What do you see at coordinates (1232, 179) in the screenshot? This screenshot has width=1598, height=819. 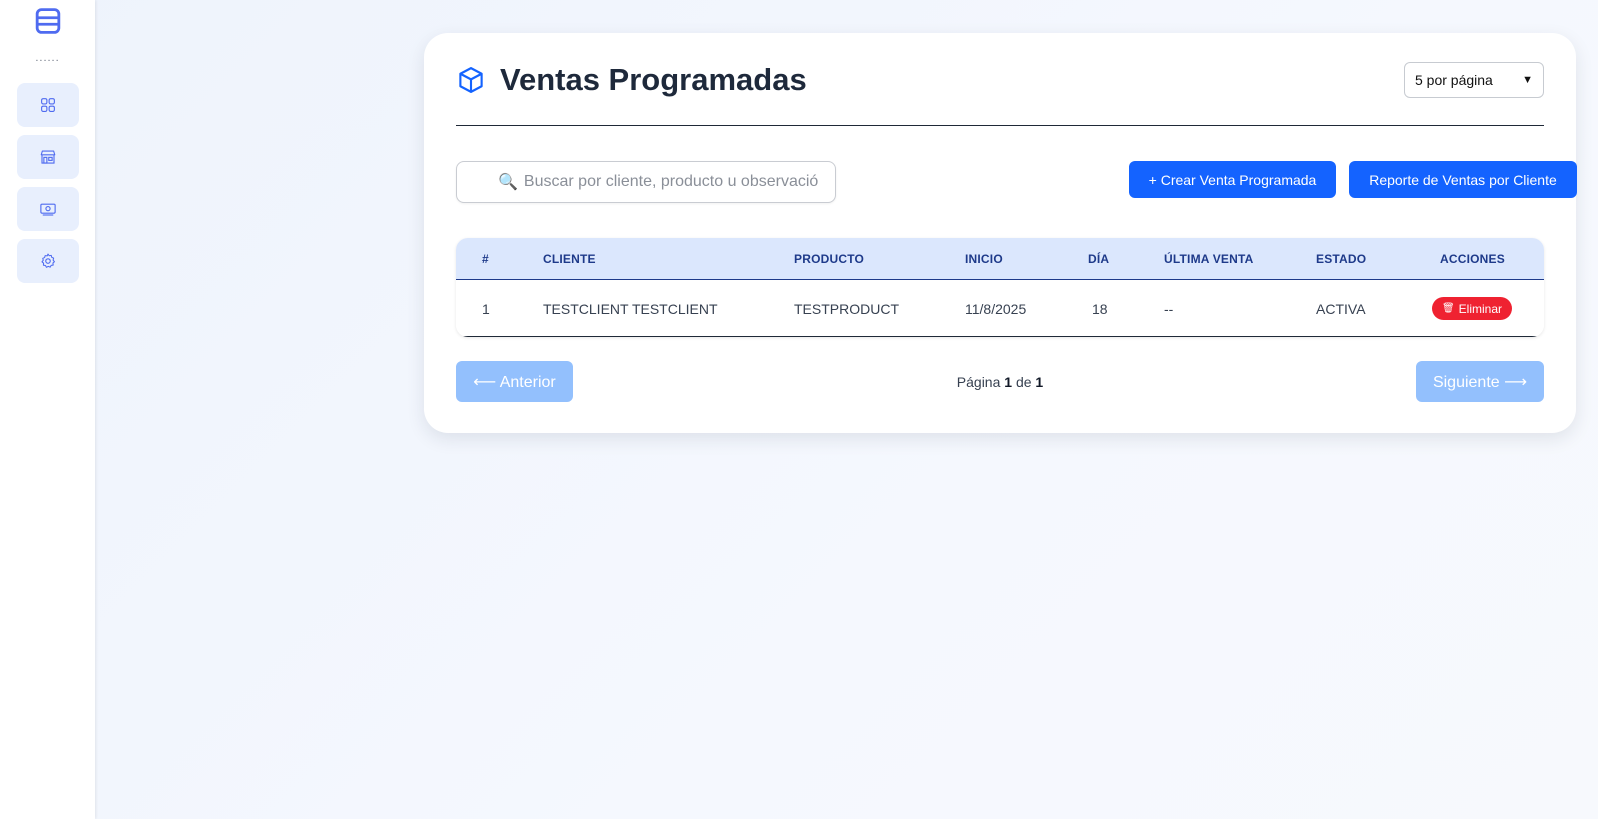 I see `create-scheduled-sale-button: + Crear Venta Programada` at bounding box center [1232, 179].